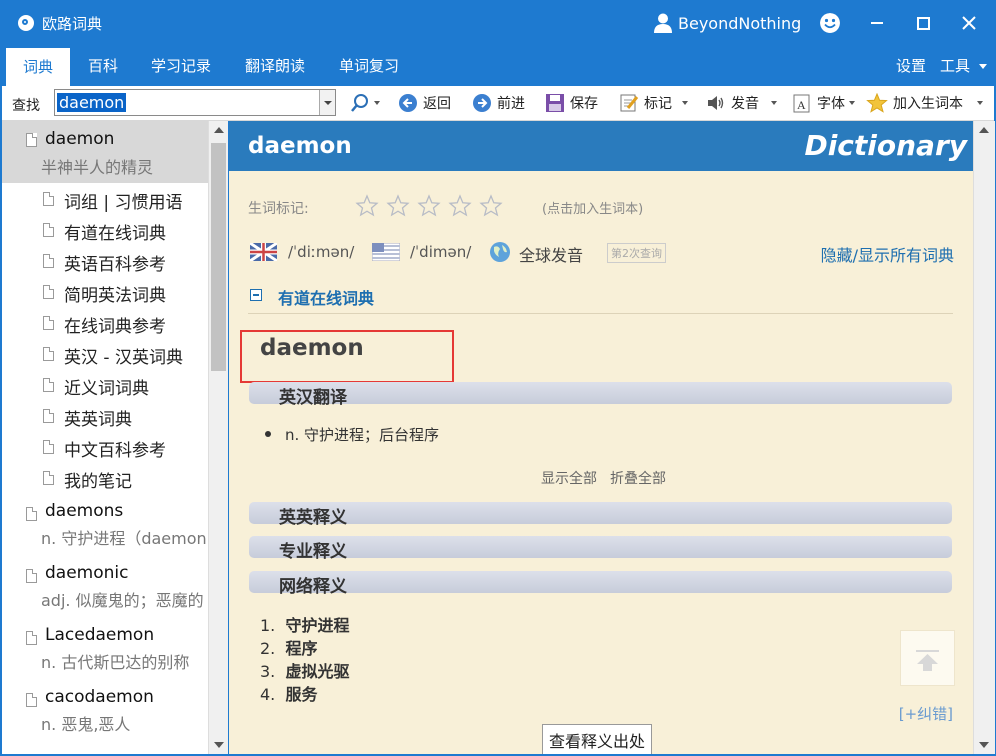 This screenshot has width=996, height=756. I want to click on back-label: 返回, so click(437, 104).